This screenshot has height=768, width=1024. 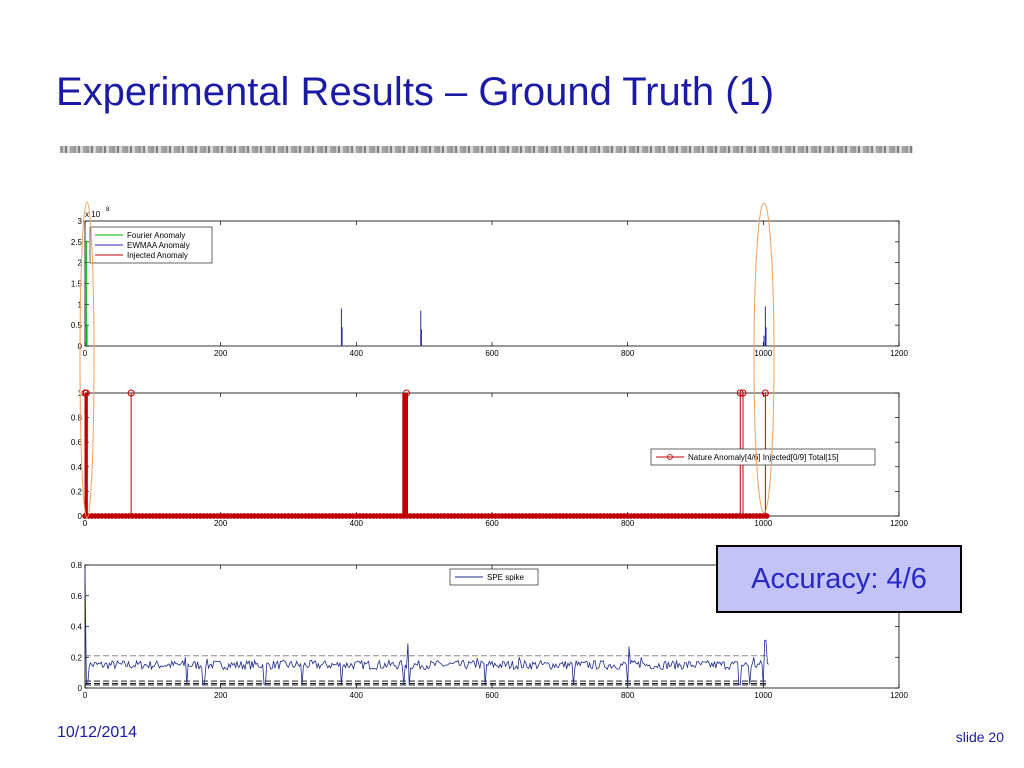 What do you see at coordinates (156, 235) in the screenshot?
I see `legend-label: Fourier Anomaly` at bounding box center [156, 235].